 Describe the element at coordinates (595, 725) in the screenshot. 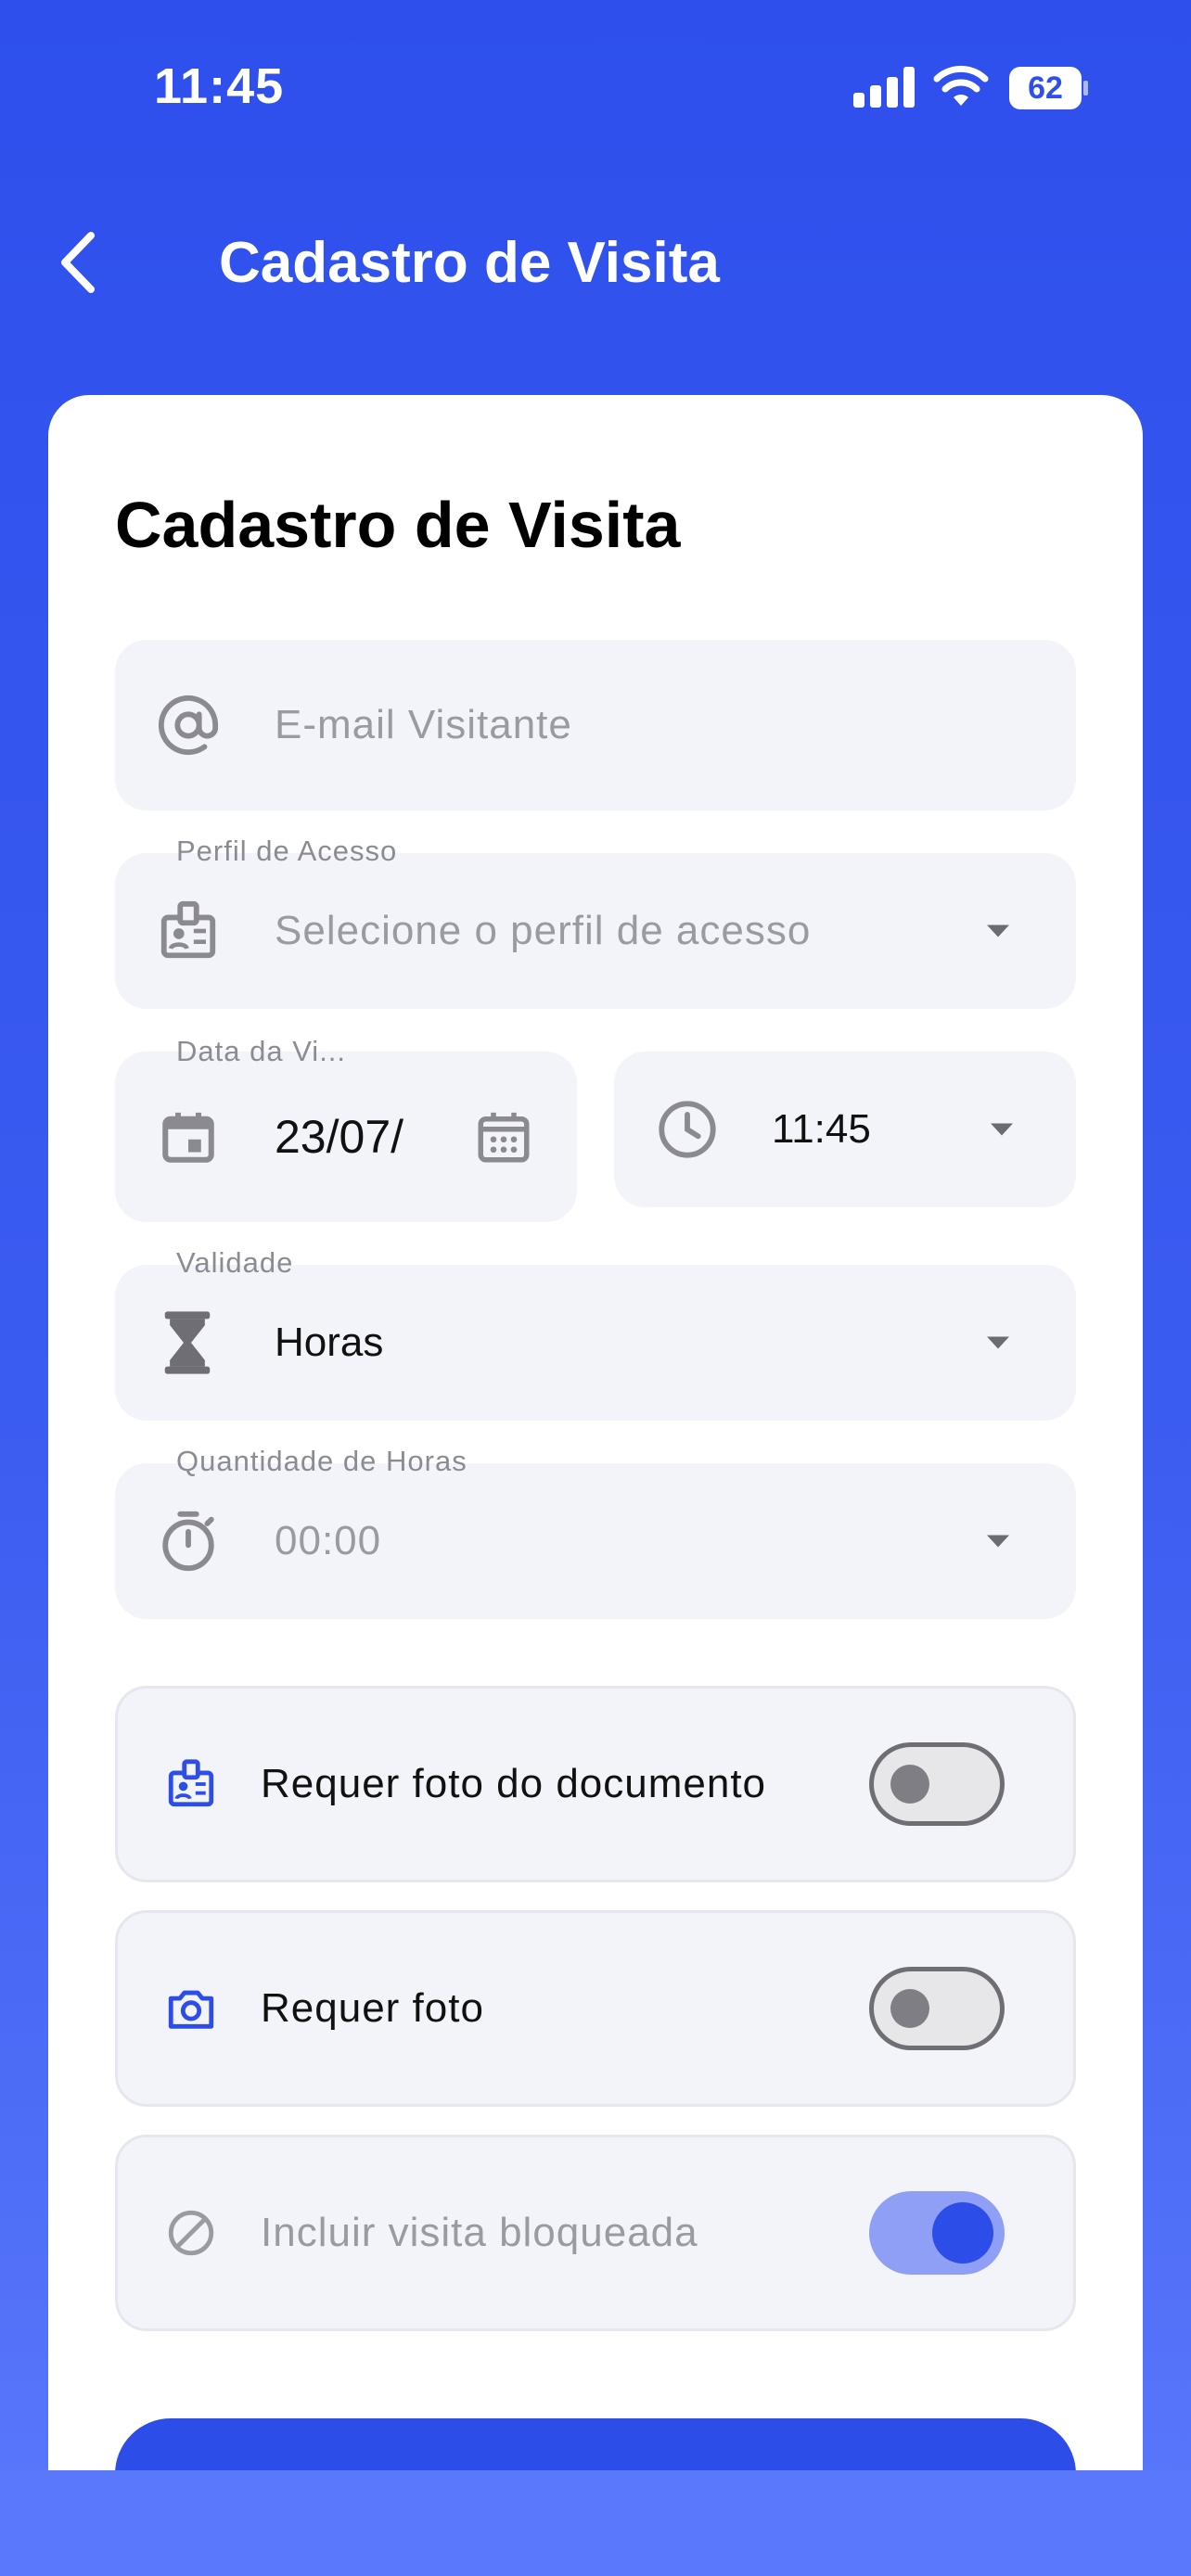

I see `email-field: E-mail Visitante` at that location.